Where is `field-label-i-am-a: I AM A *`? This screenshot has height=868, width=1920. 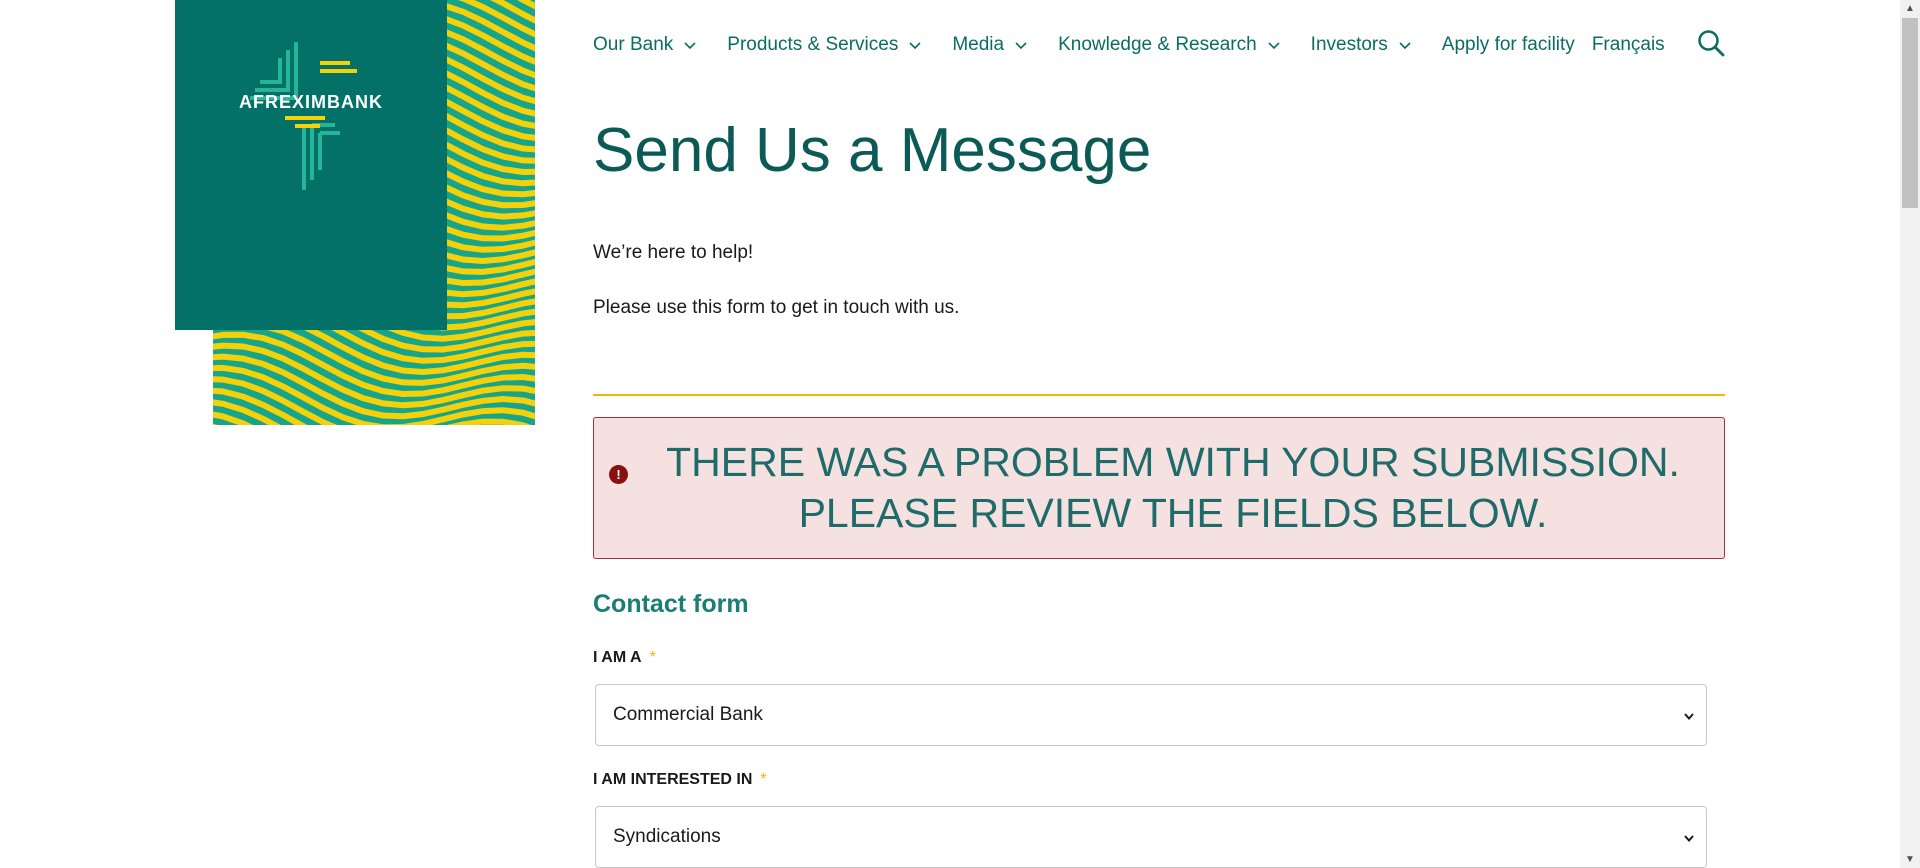 field-label-i-am-a: I AM A * is located at coordinates (624, 658).